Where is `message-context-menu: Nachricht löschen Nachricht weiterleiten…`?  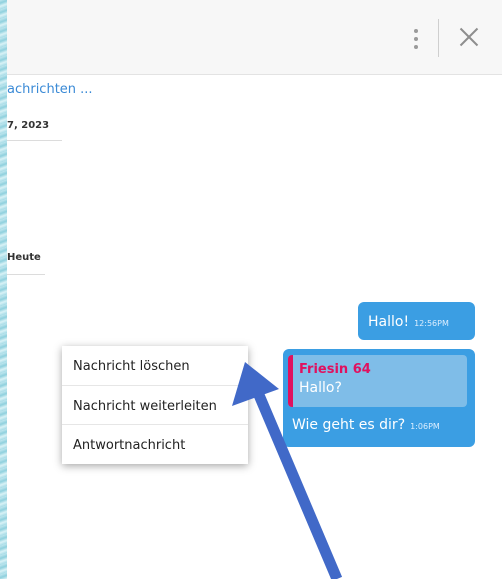
message-context-menu: Nachricht löschen Nachricht weiterleiten… is located at coordinates (155, 405).